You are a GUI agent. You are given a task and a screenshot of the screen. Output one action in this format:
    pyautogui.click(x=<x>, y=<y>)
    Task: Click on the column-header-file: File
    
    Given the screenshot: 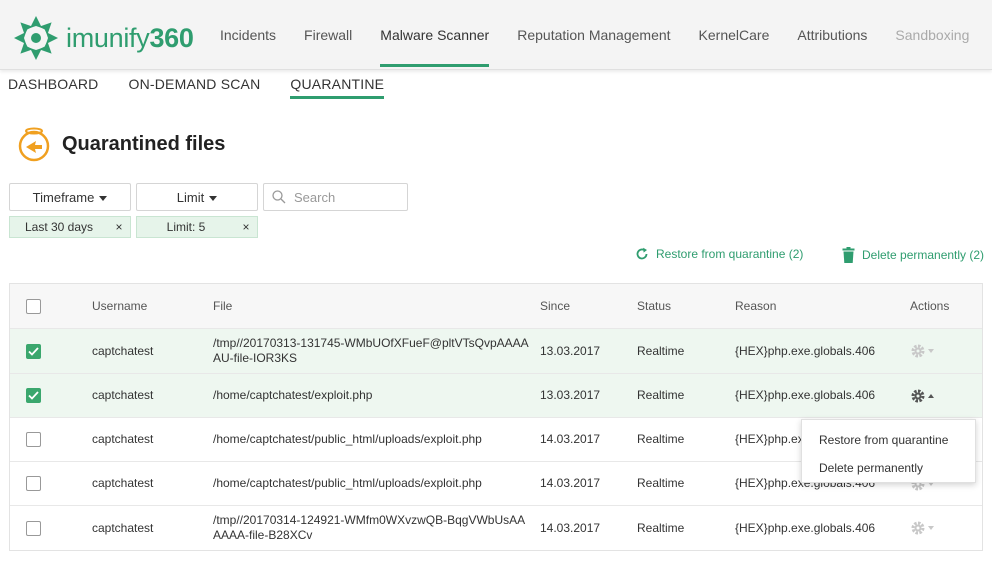 What is the action you would take?
    pyautogui.click(x=373, y=306)
    